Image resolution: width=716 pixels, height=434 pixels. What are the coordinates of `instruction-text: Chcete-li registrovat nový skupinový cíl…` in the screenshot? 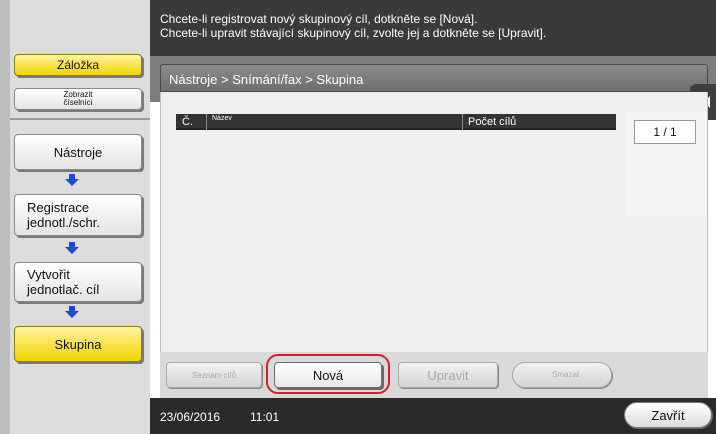 It's located at (319, 19).